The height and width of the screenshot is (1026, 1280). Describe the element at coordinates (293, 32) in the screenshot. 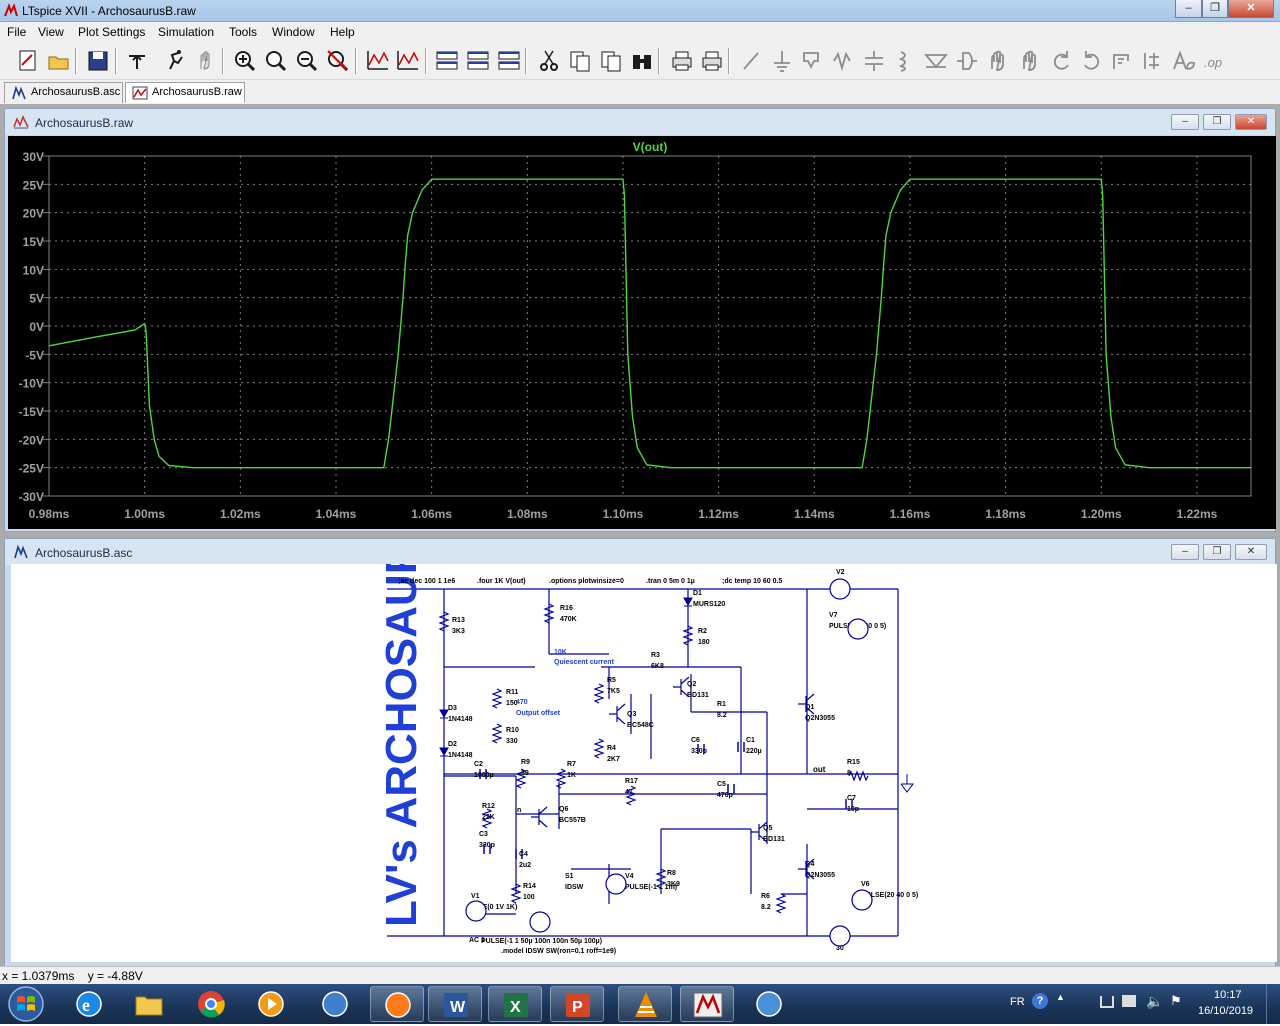

I see `menu-window: Window` at that location.